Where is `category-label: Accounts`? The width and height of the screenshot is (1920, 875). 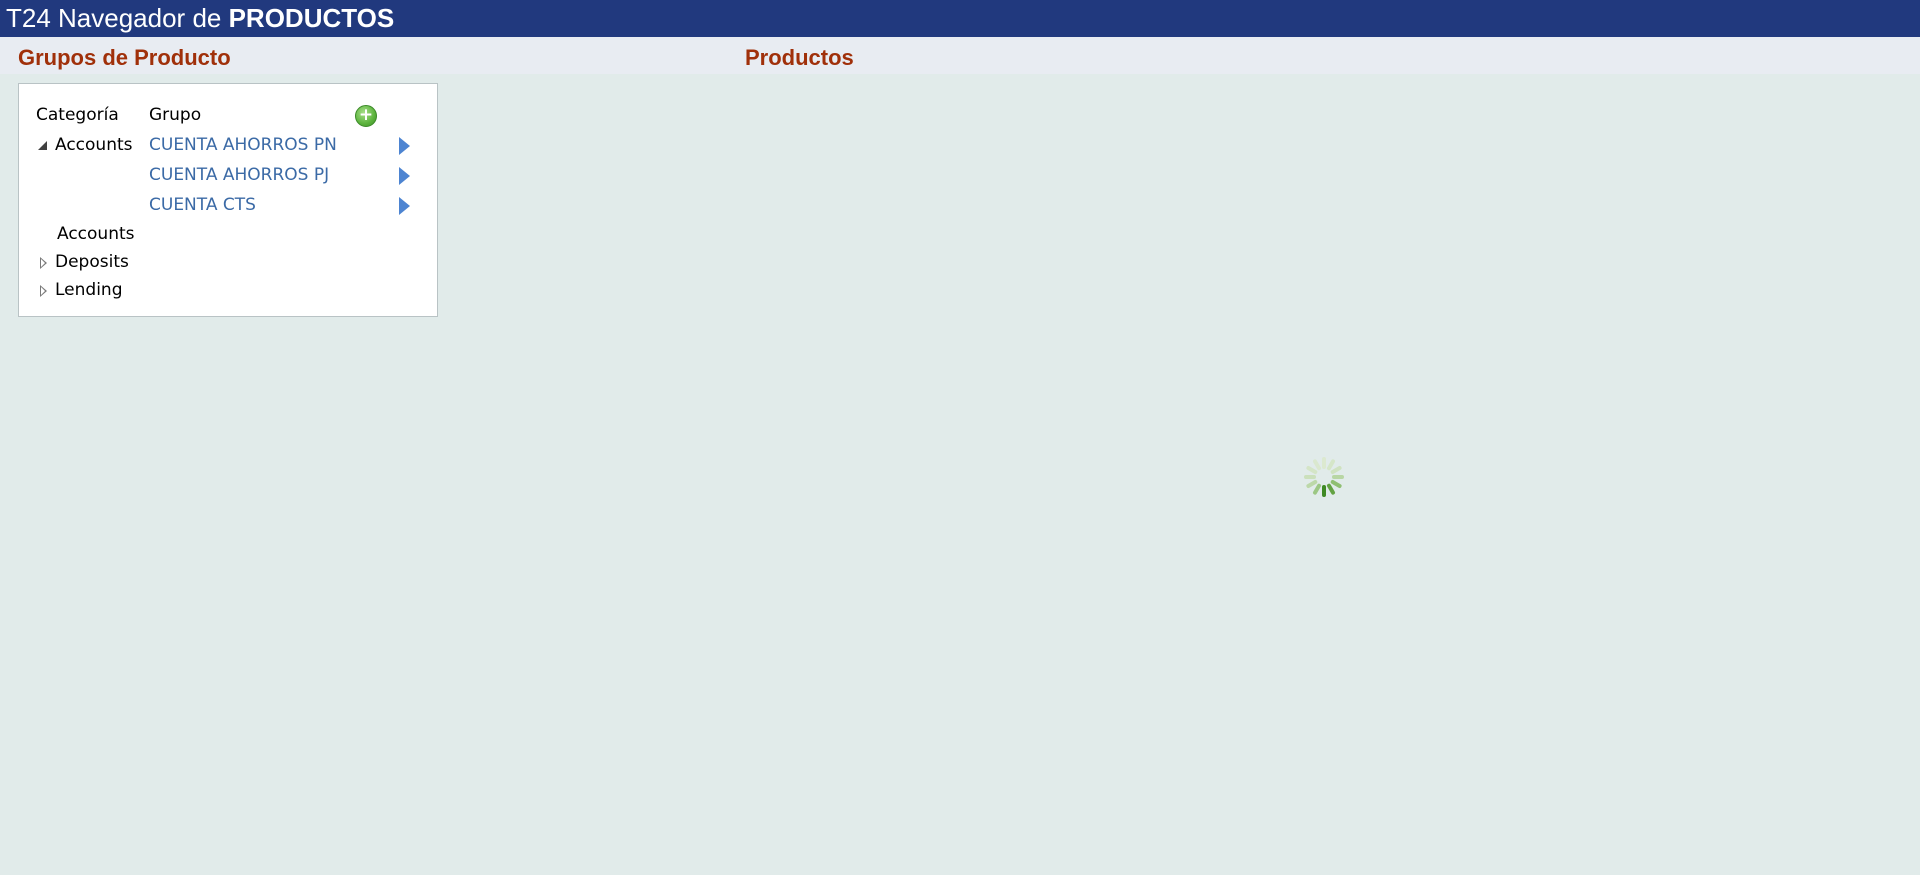 category-label: Accounts is located at coordinates (94, 145).